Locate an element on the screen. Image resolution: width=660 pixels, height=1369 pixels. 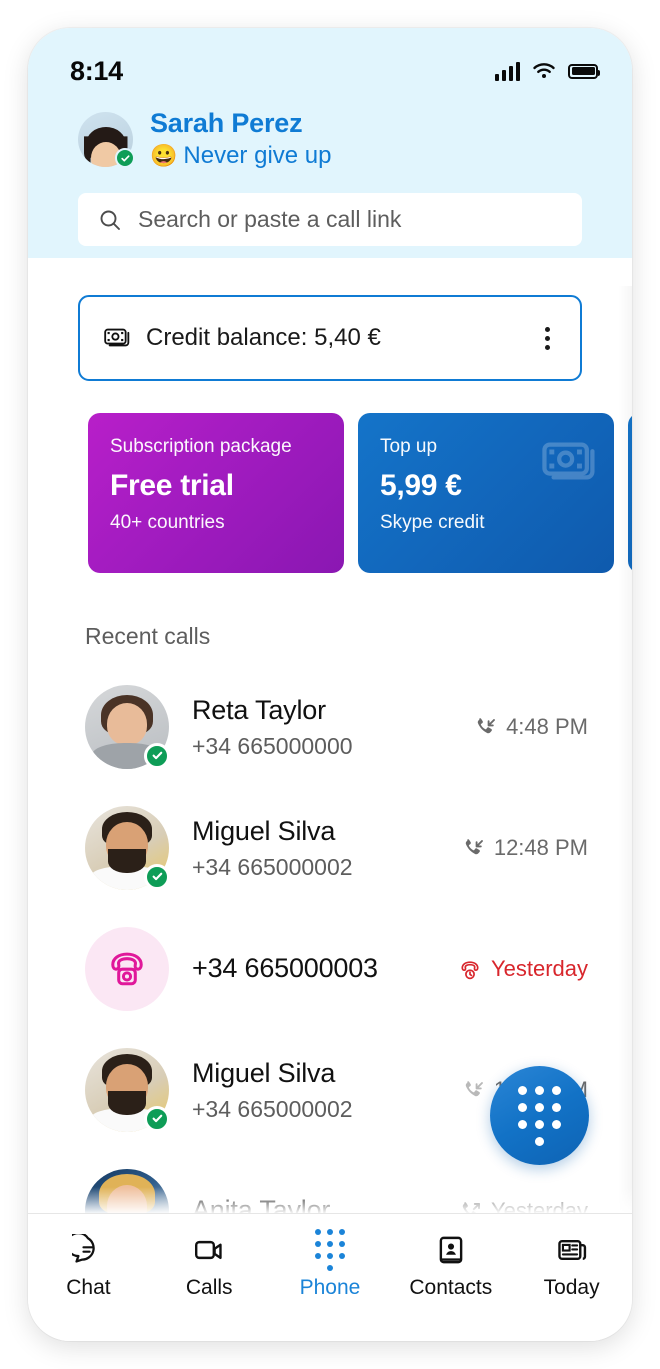
tab-label: Phone is located at coordinates (330, 1287).